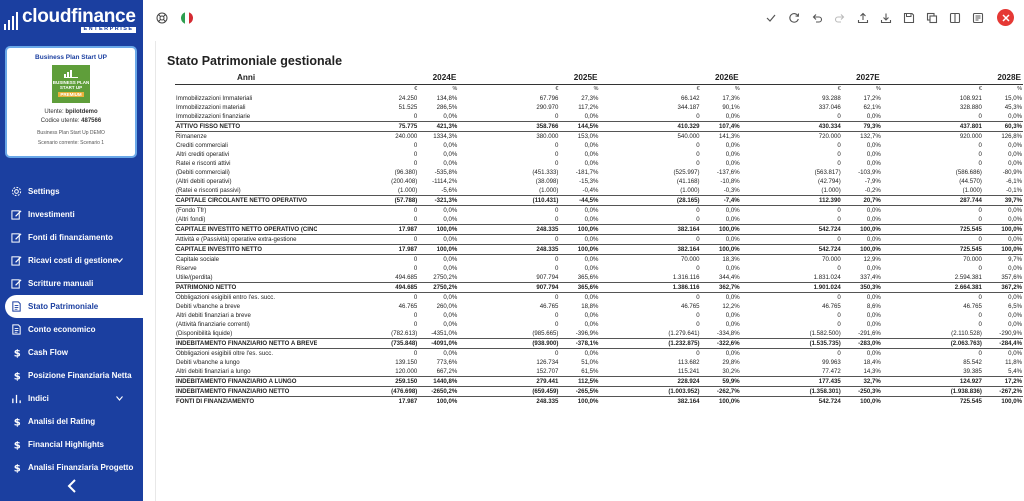  Describe the element at coordinates (246, 287) in the screenshot. I see `row-label: PATRIMONIO NETTO` at that location.